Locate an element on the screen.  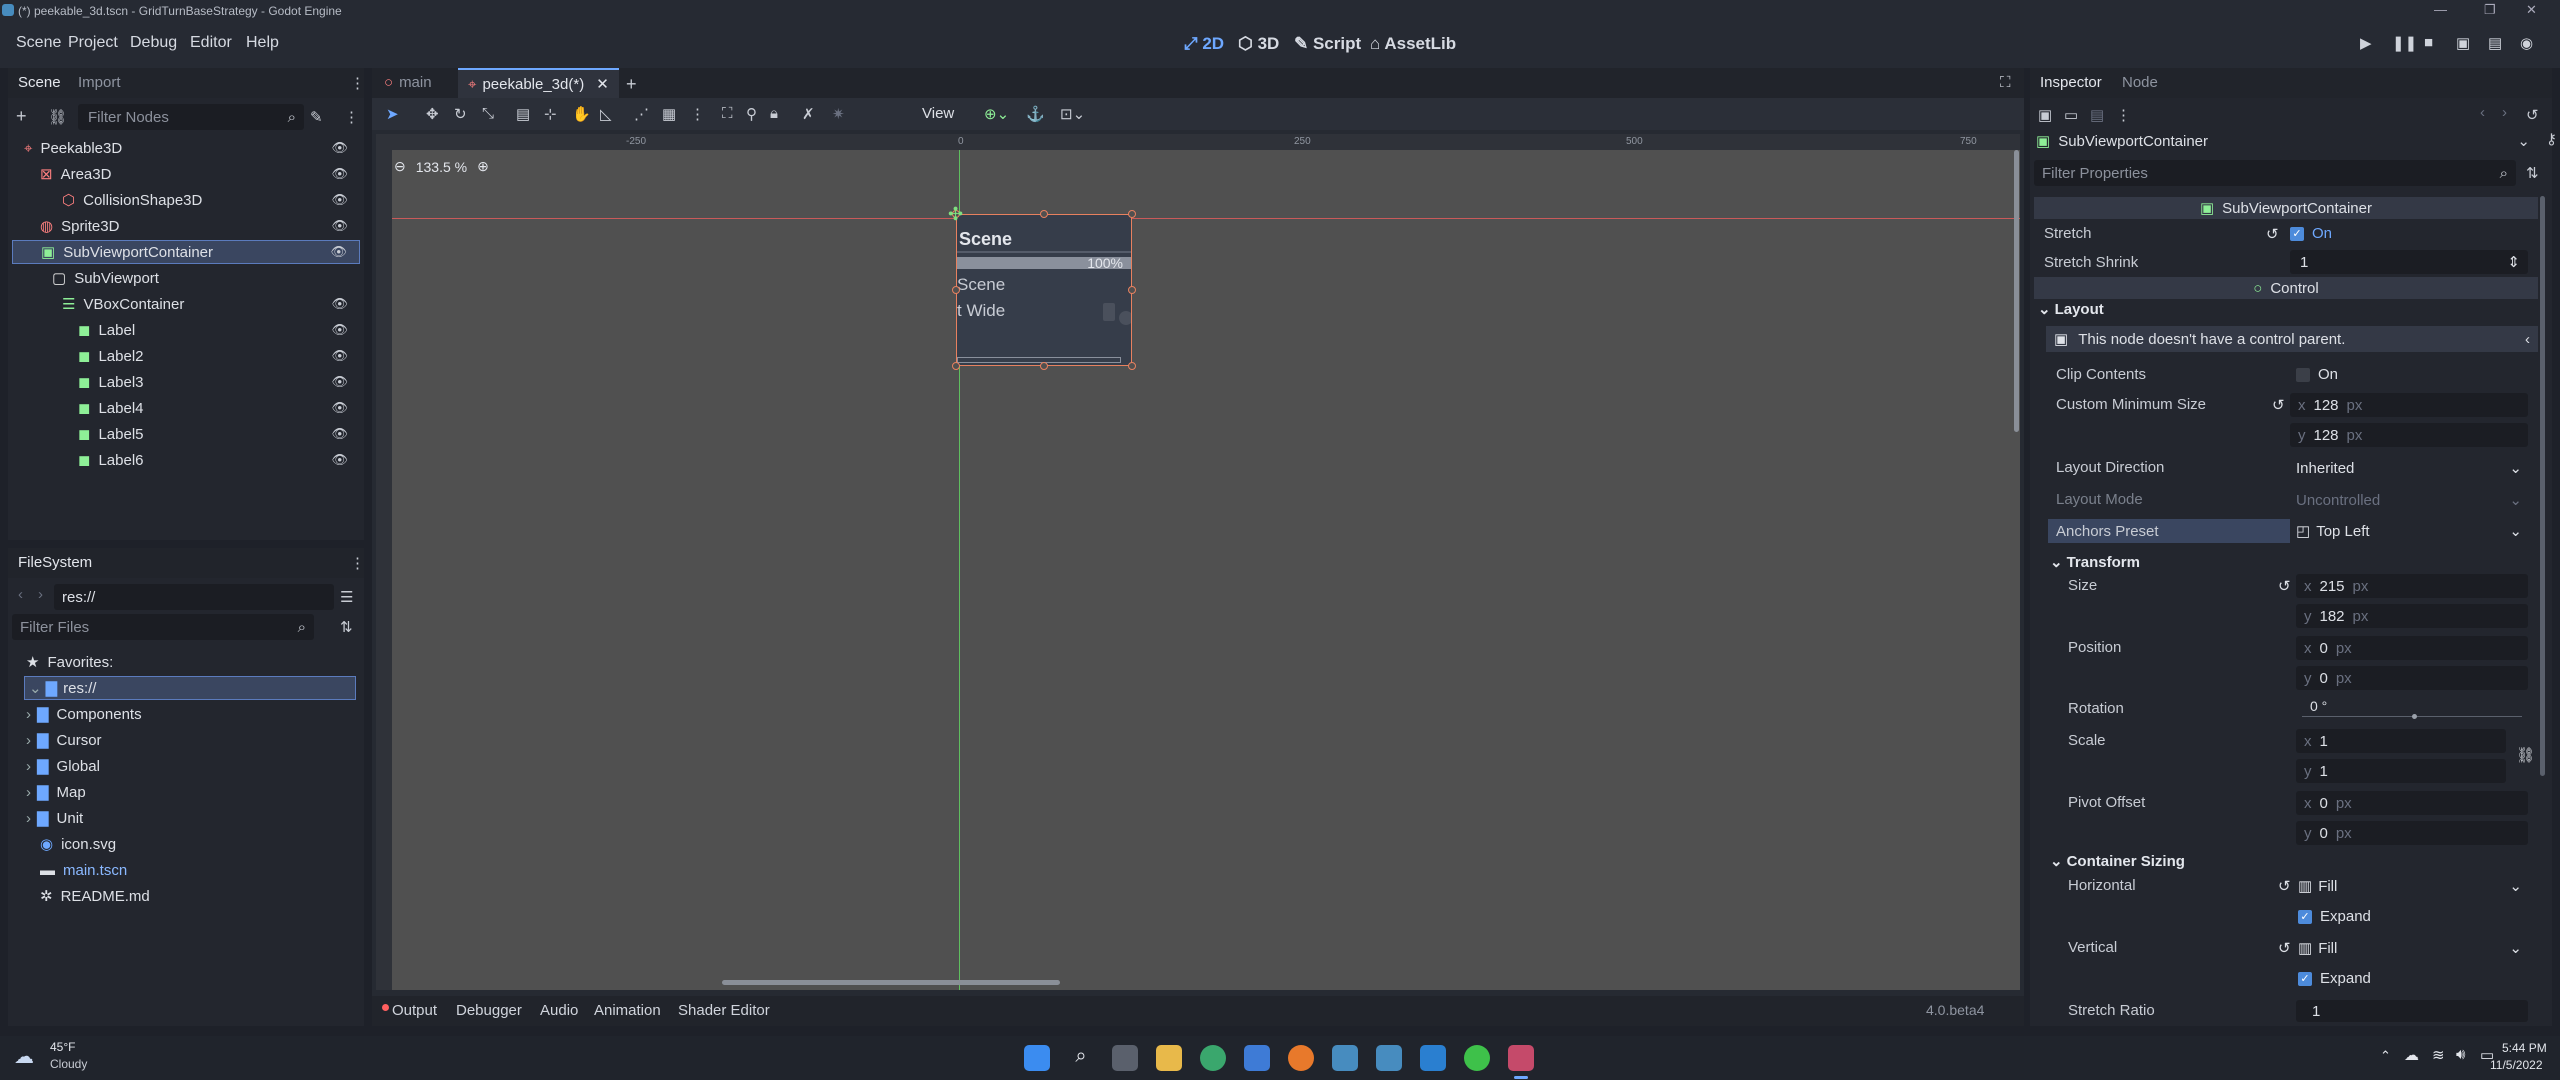
workspace-assetlib: ⌂ AssetLib is located at coordinates (1413, 44).